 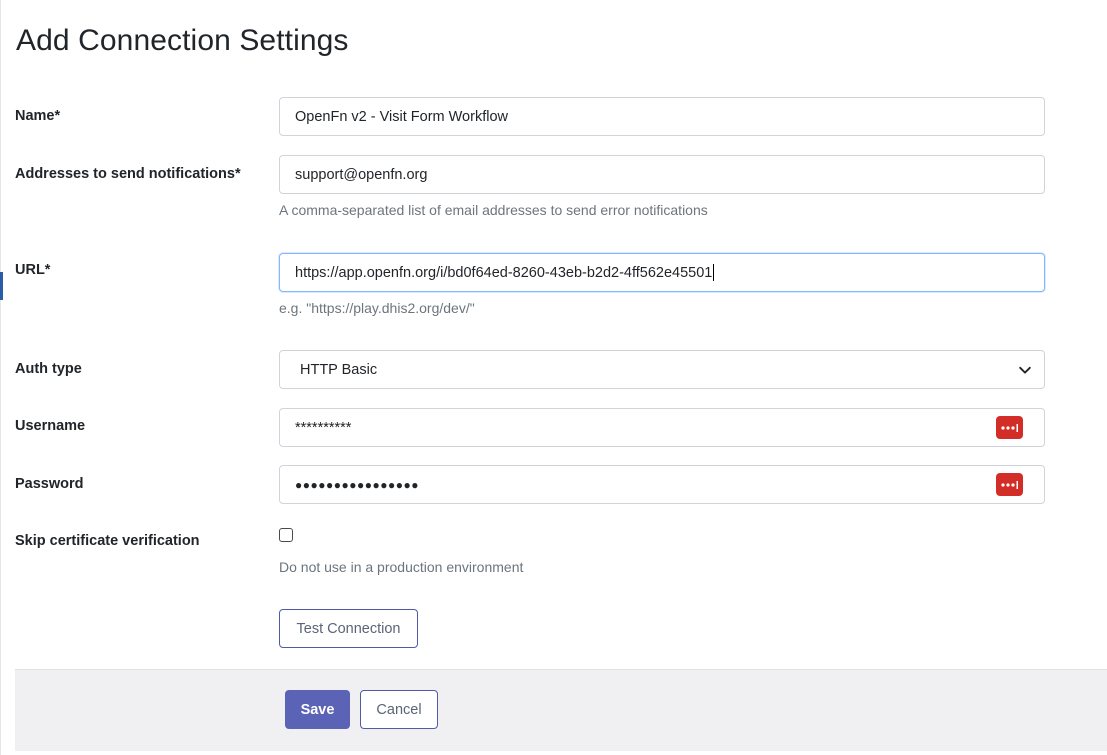 What do you see at coordinates (662, 427) in the screenshot?
I see `username-input: **********` at bounding box center [662, 427].